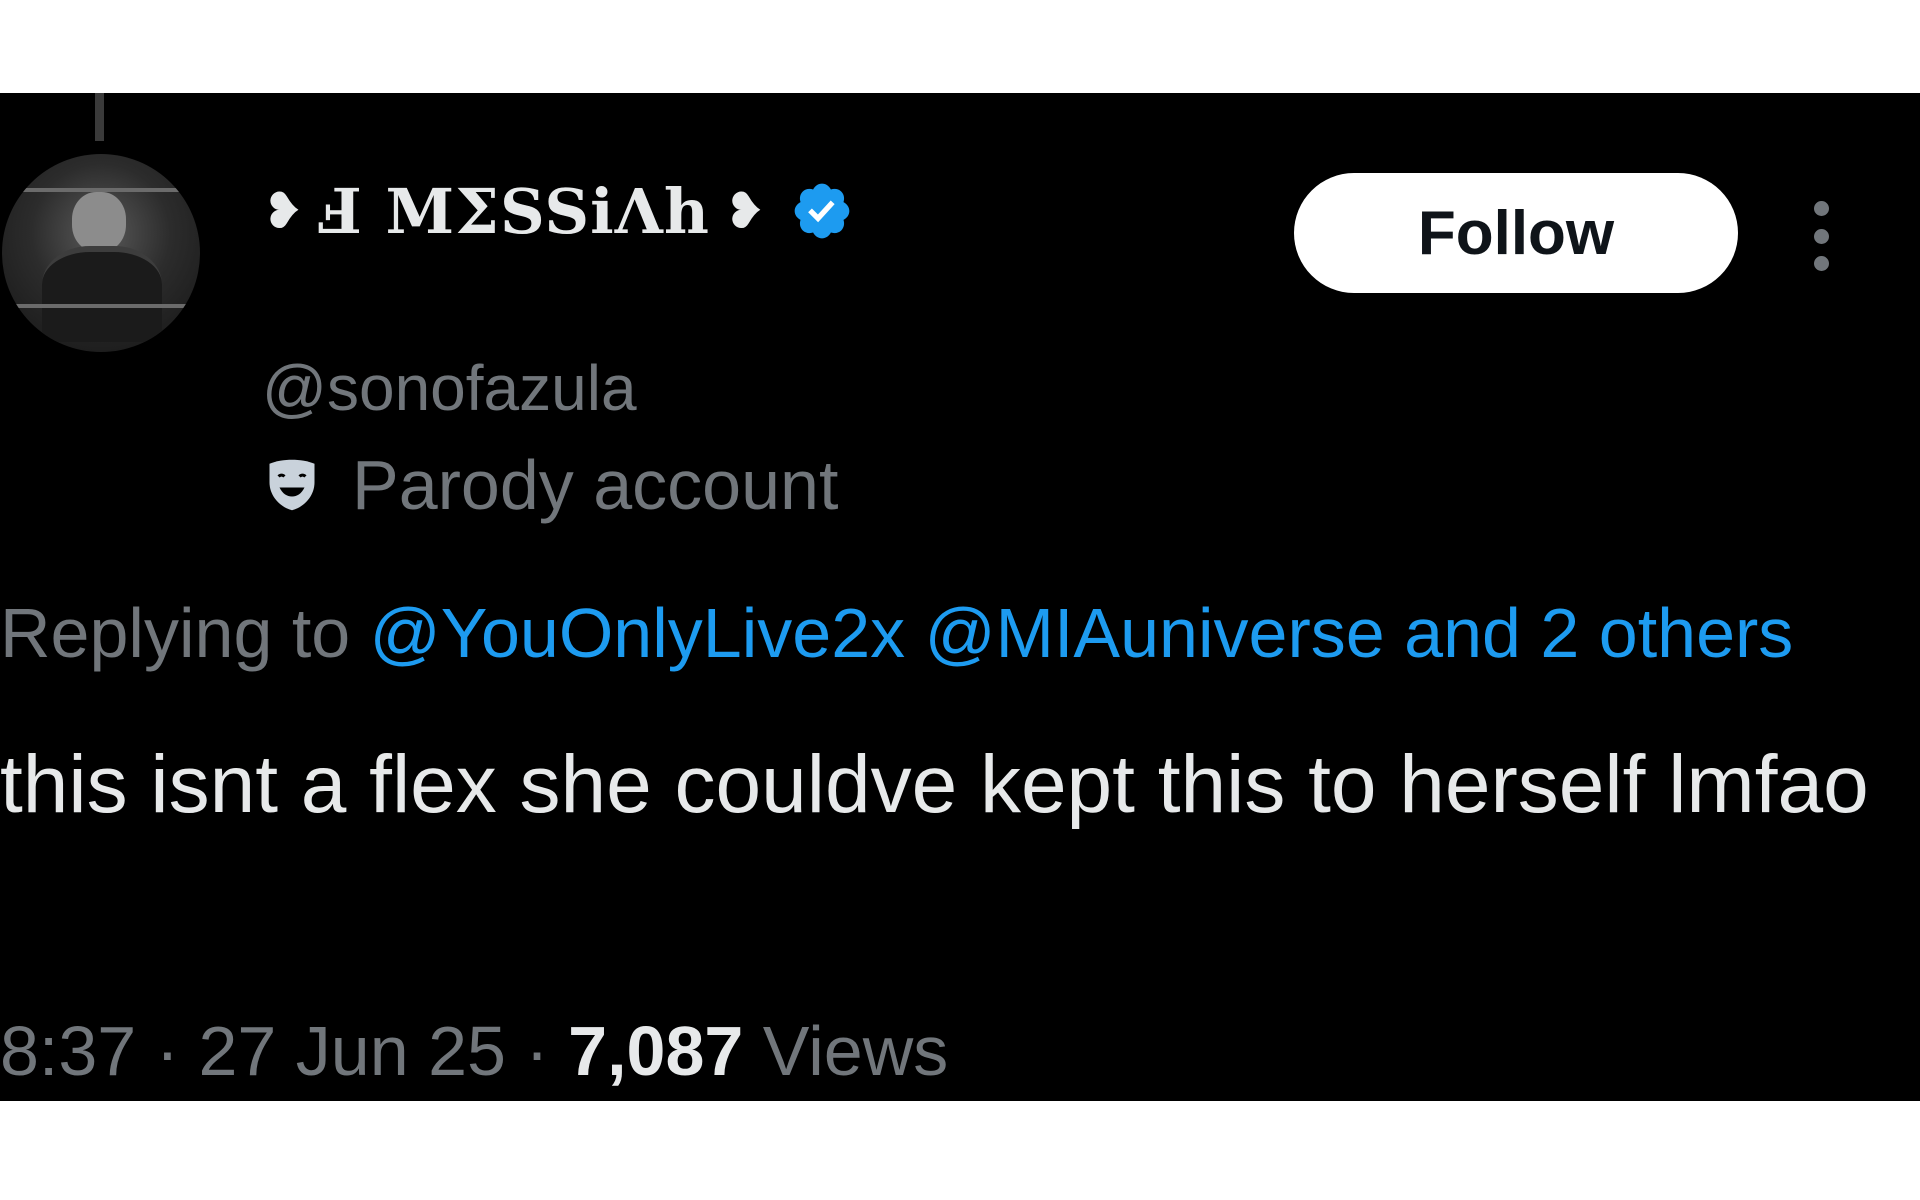  What do you see at coordinates (855, 1051) in the screenshot?
I see `views-label: Views` at bounding box center [855, 1051].